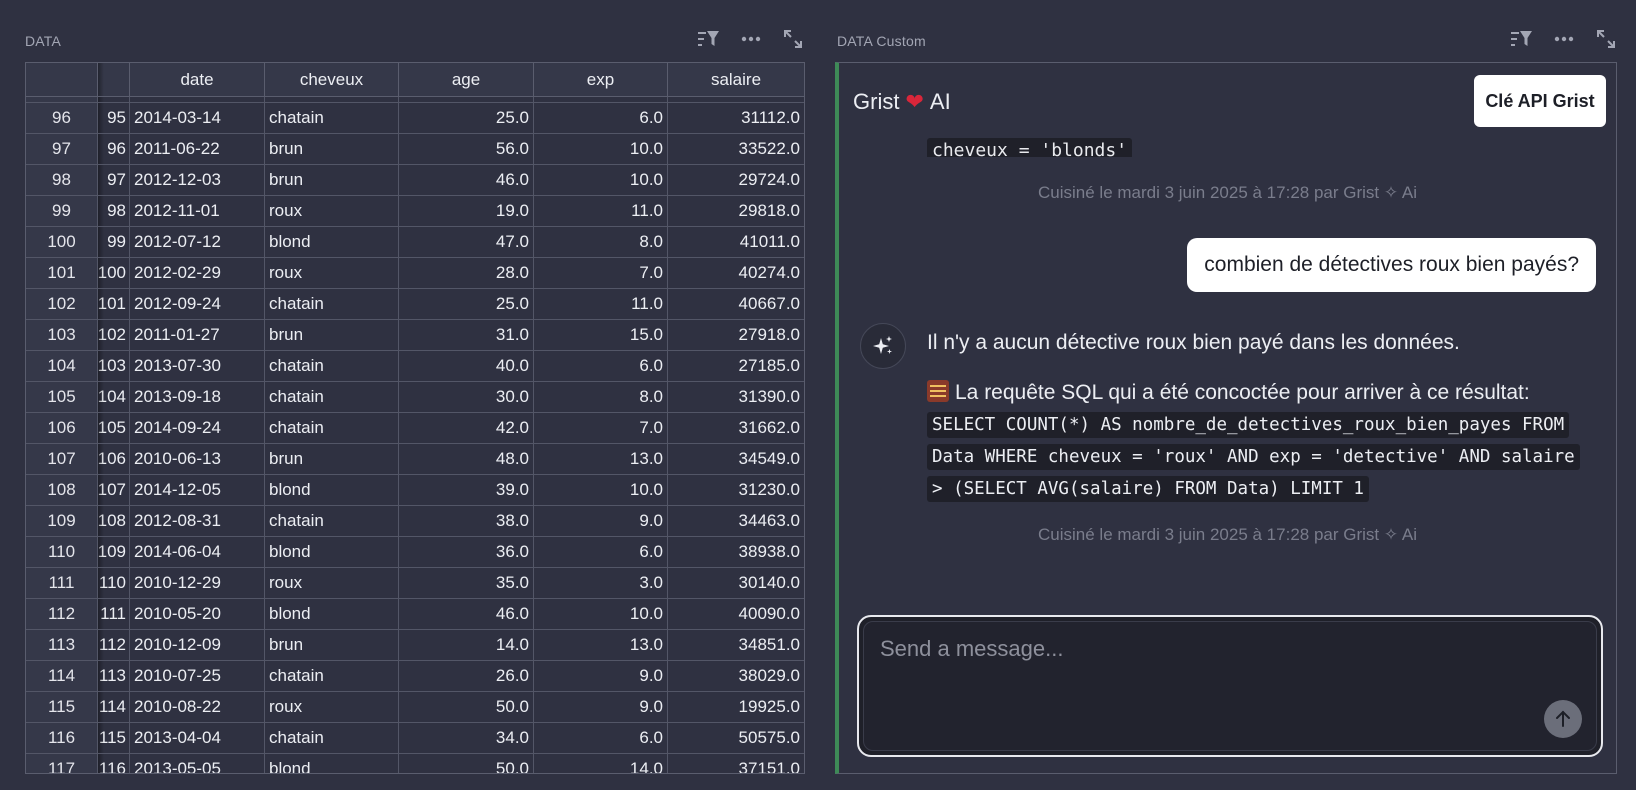  Describe the element at coordinates (466, 707) in the screenshot. I see `cell-age: 50.0` at that location.